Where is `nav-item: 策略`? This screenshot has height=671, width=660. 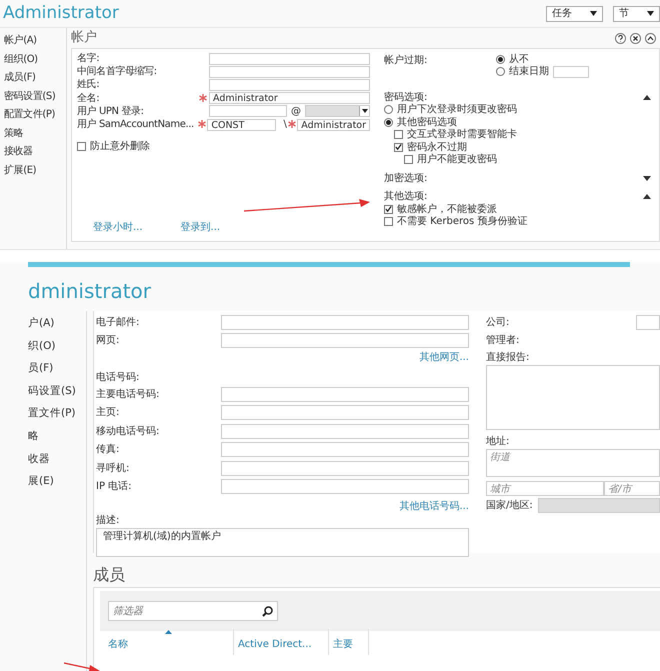
nav-item: 策略 is located at coordinates (35, 135).